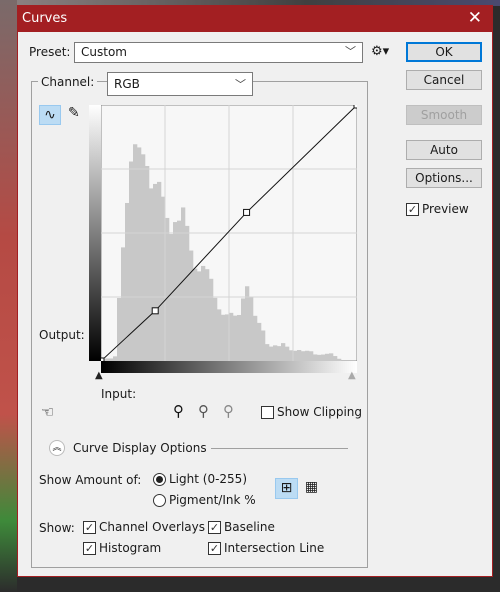  Describe the element at coordinates (104, 52) in the screenshot. I see `preset-value: Custom` at that location.